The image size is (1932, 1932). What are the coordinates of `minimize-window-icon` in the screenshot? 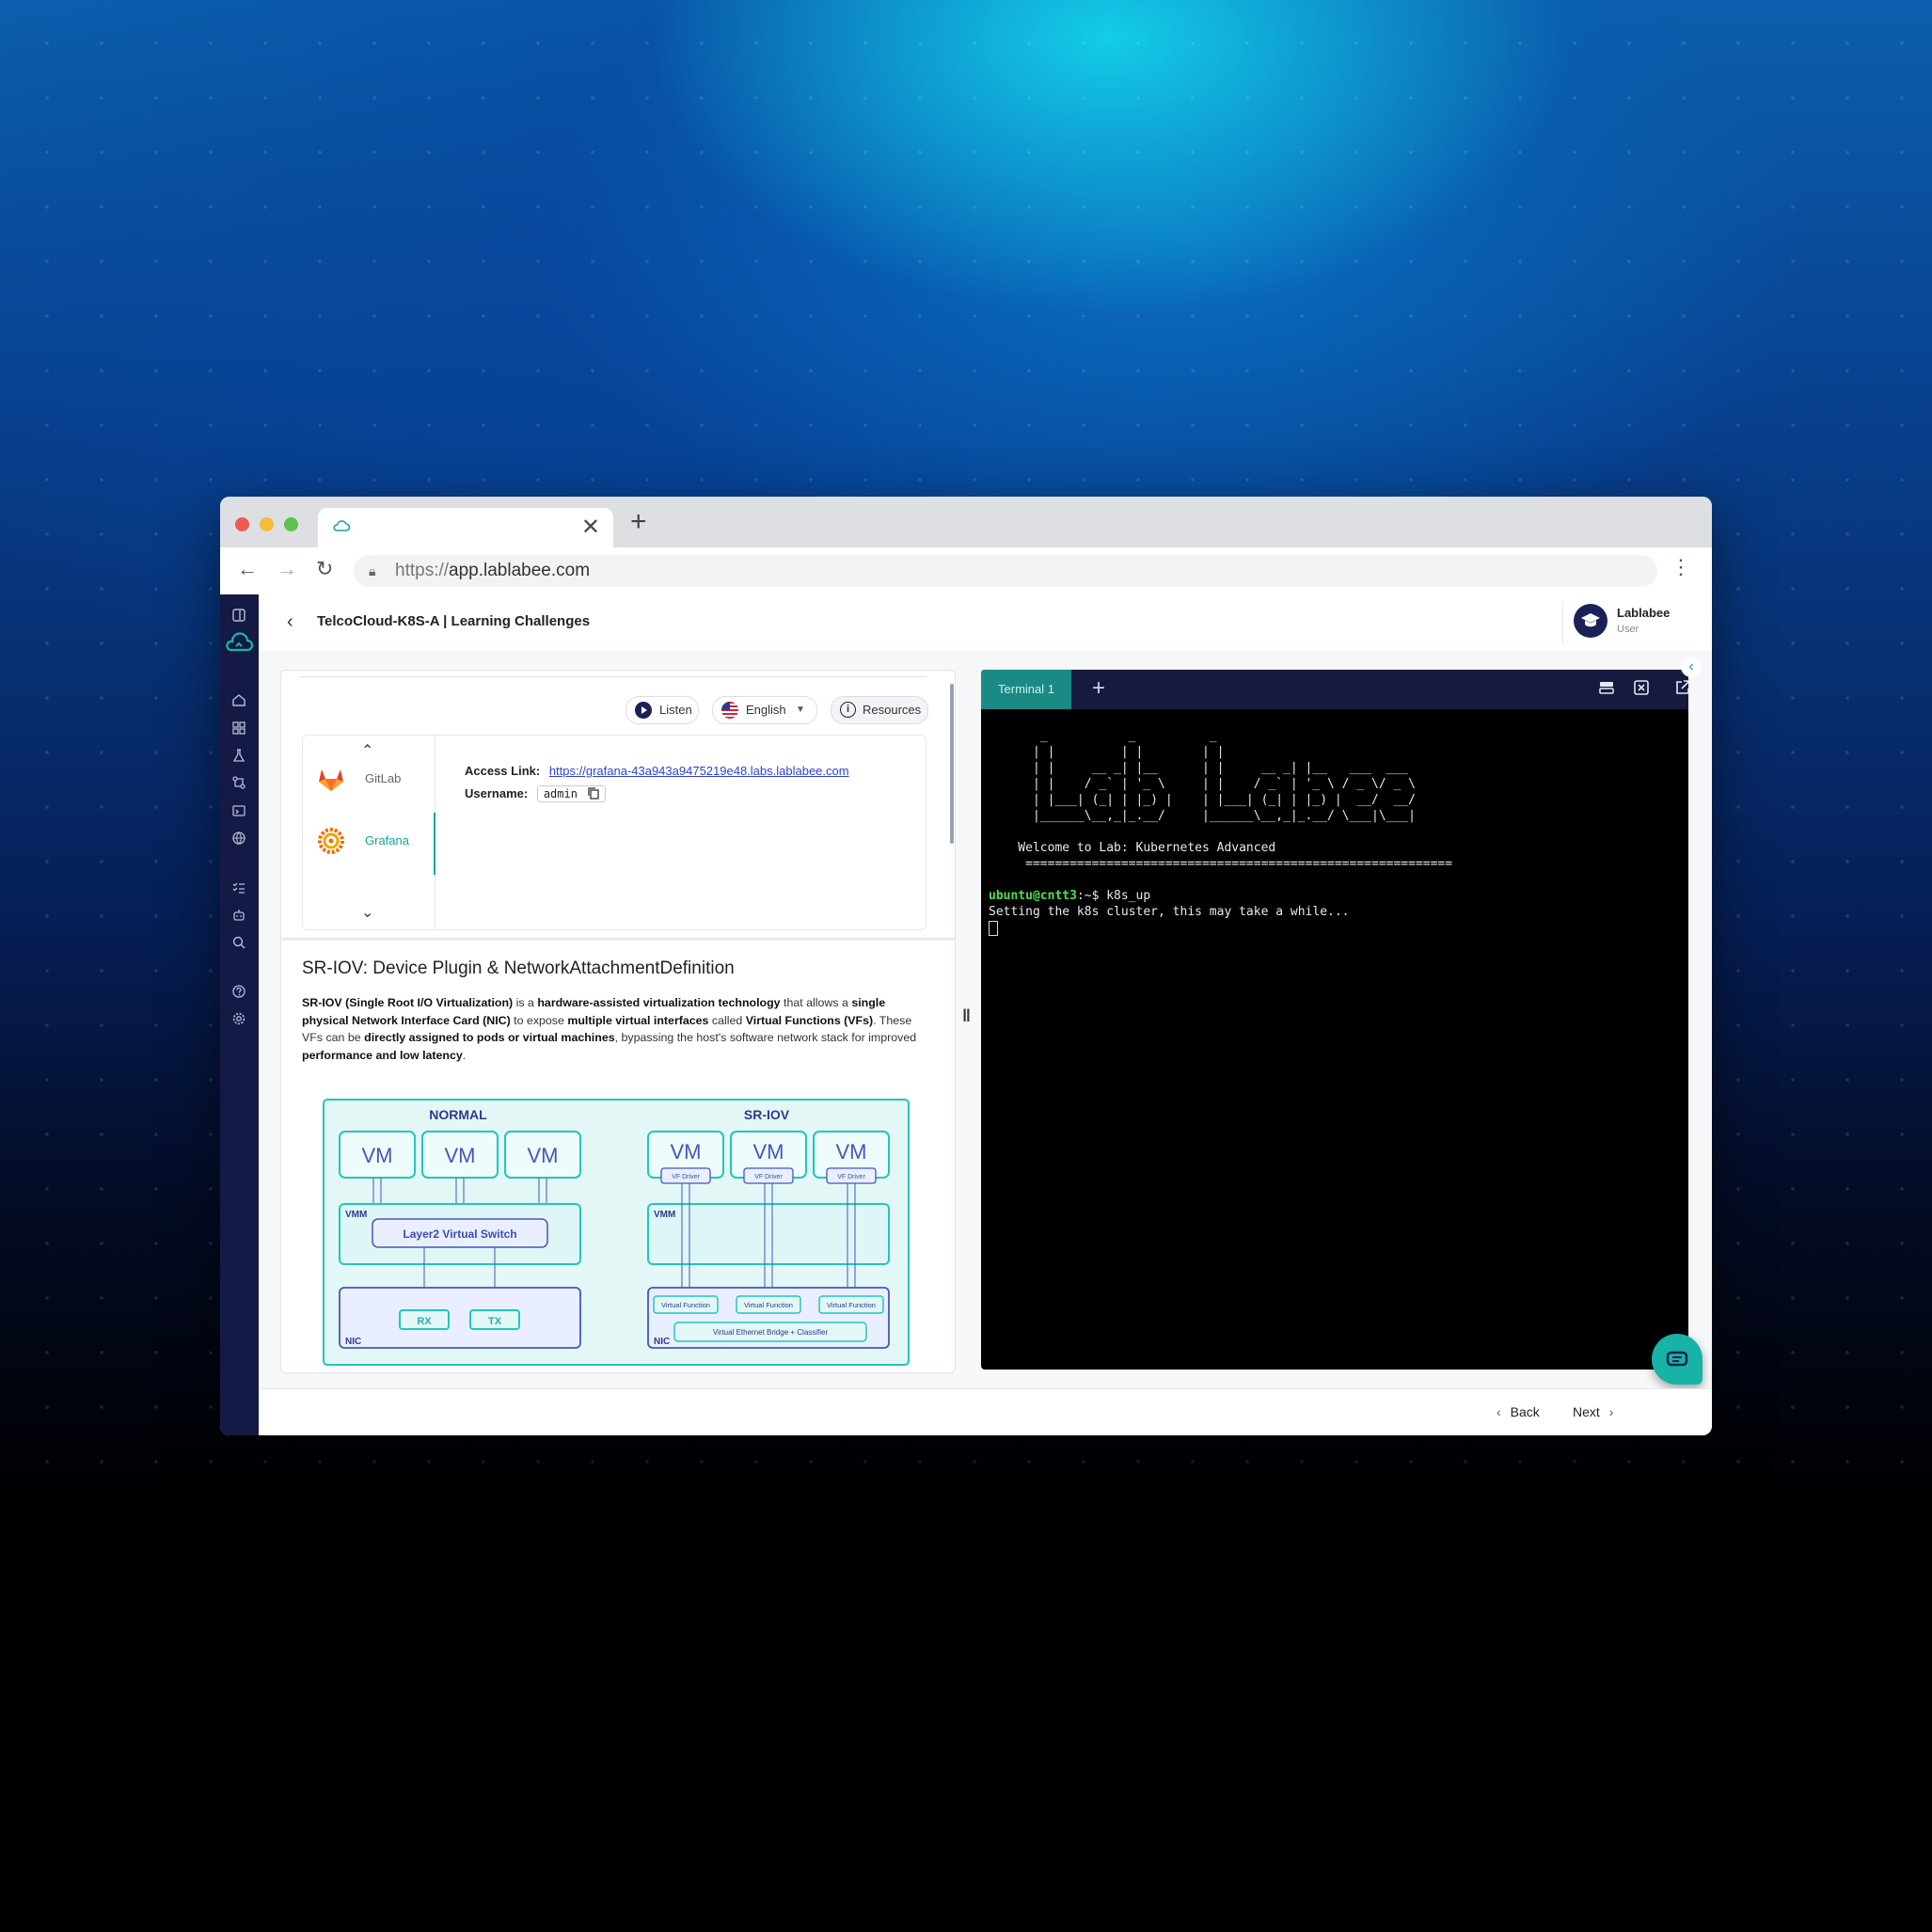 It's located at (267, 524).